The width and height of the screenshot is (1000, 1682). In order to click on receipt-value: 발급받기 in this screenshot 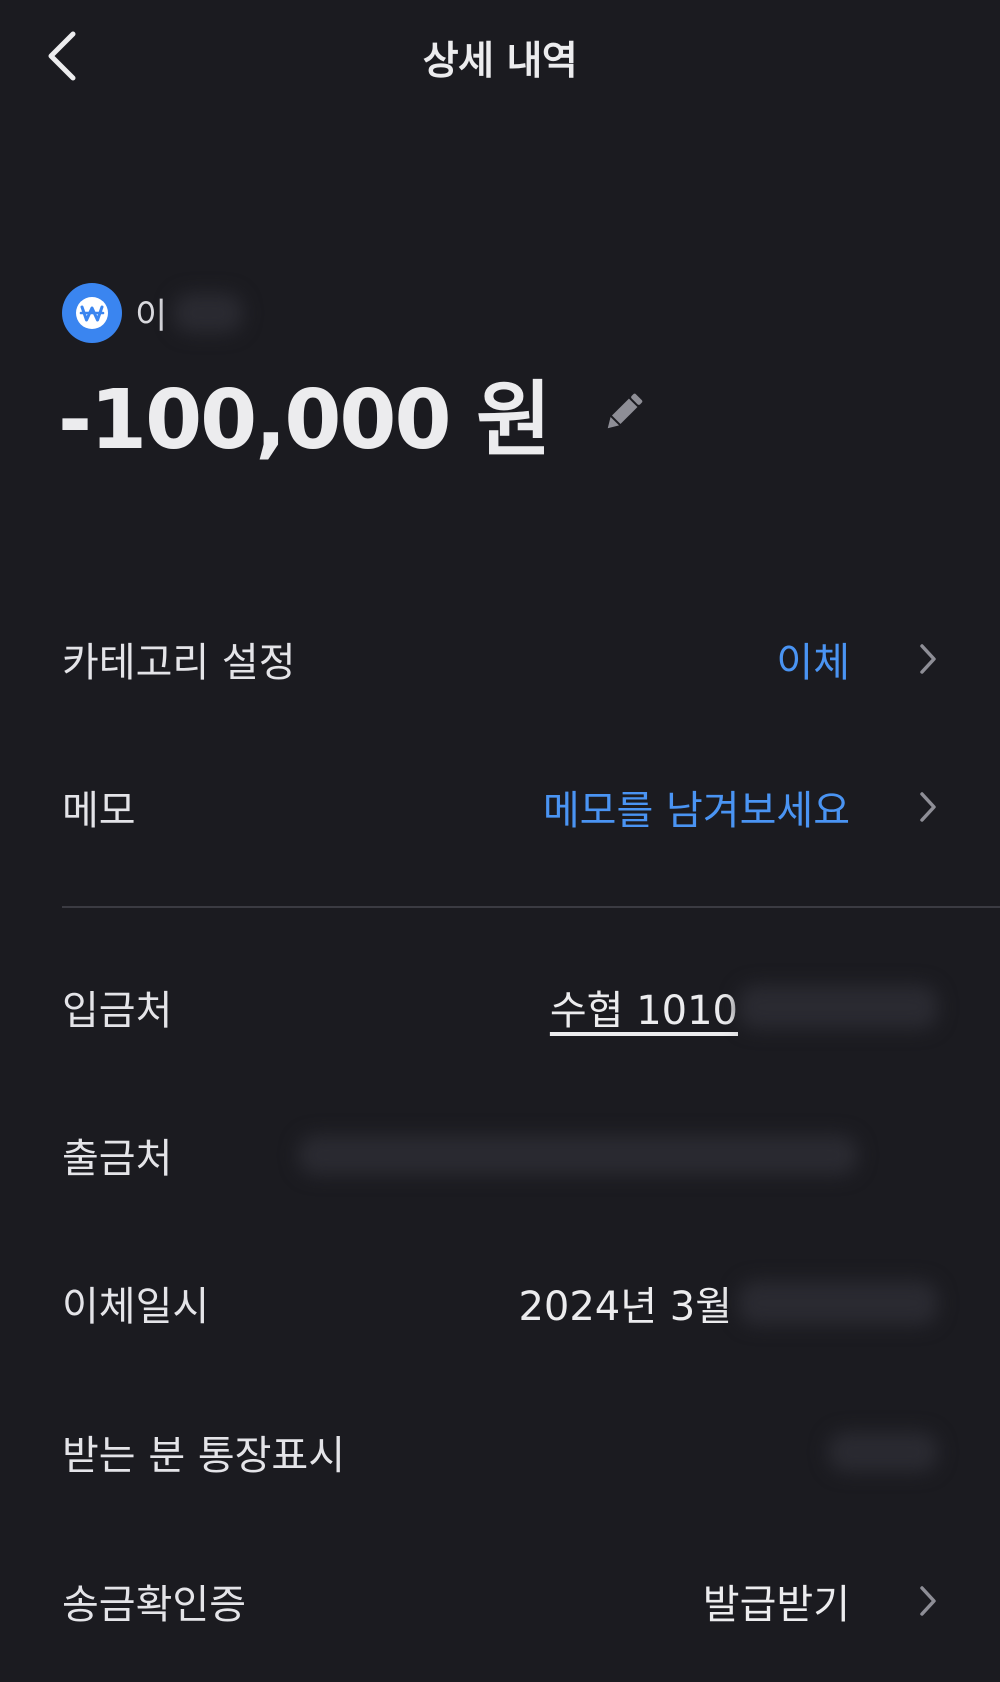, I will do `click(776, 1601)`.